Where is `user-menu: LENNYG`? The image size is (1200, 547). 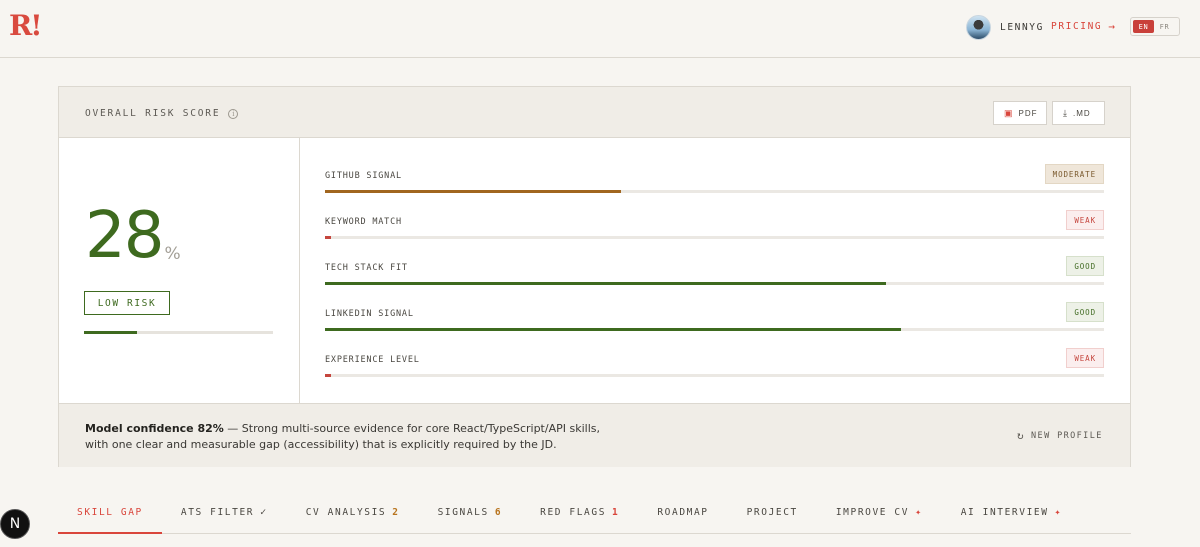 user-menu: LENNYG is located at coordinates (1005, 27).